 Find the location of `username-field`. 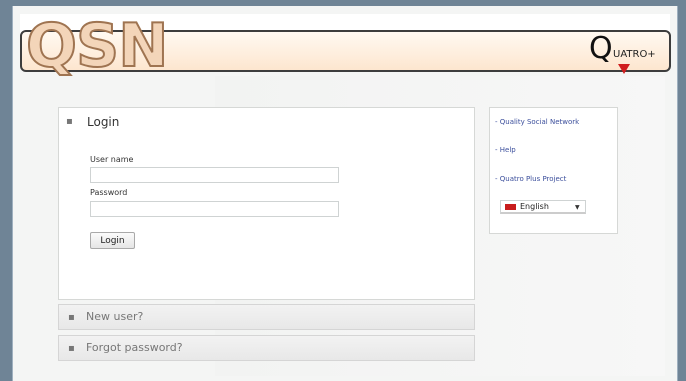

username-field is located at coordinates (214, 175).